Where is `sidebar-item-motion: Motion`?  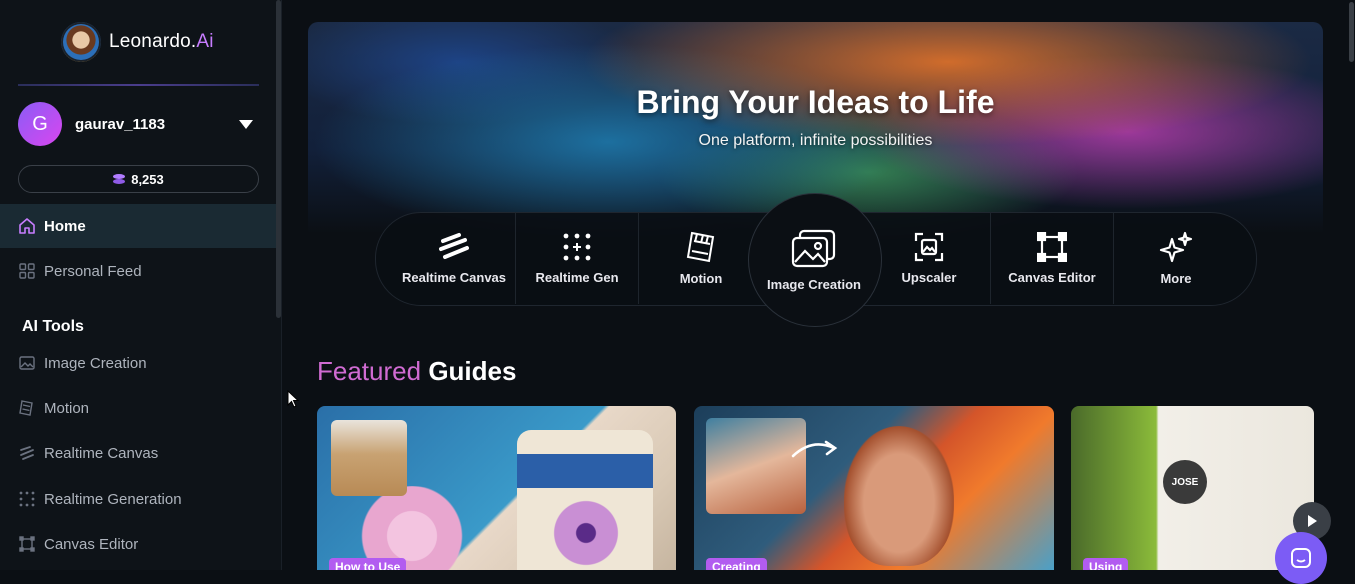 sidebar-item-motion: Motion is located at coordinates (138, 408).